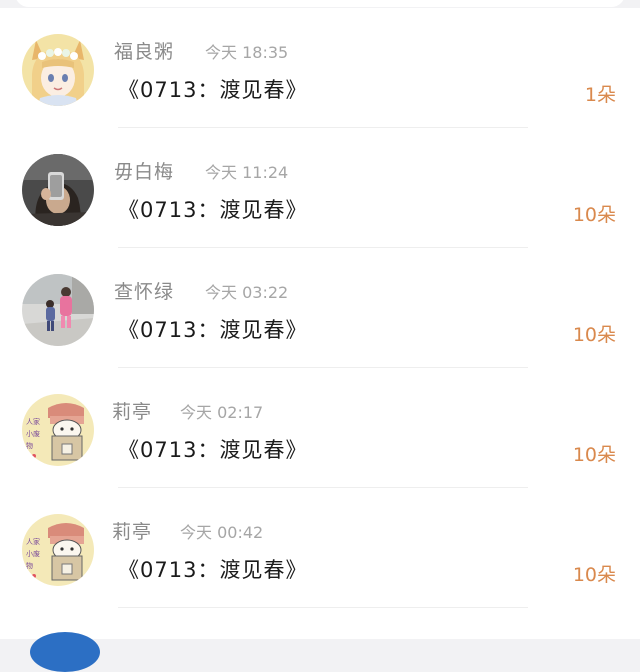  What do you see at coordinates (222, 412) in the screenshot?
I see `gift-time: 今天 02:17` at bounding box center [222, 412].